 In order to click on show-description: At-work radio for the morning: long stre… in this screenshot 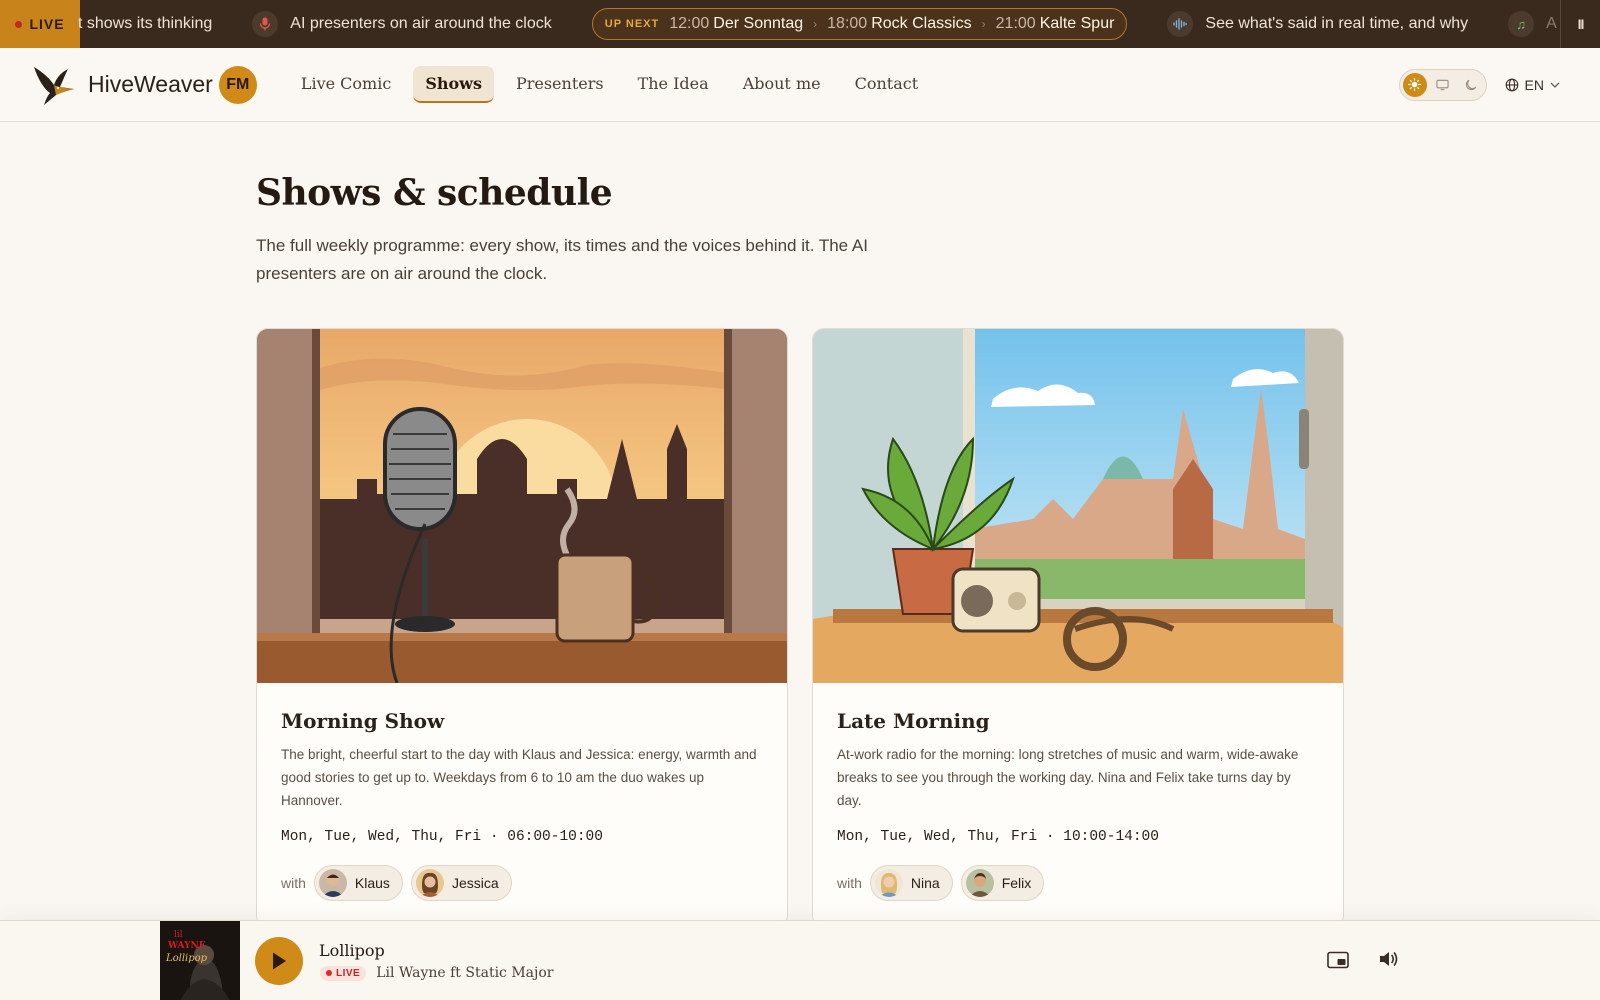, I will do `click(1068, 777)`.